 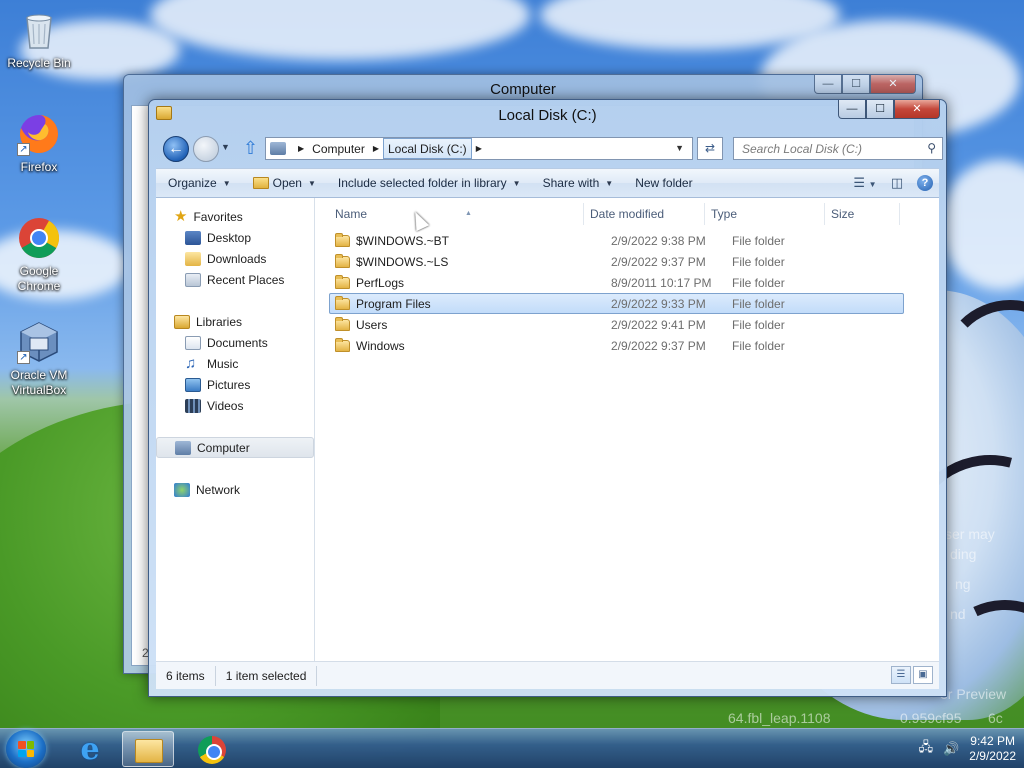 What do you see at coordinates (658, 240) in the screenshot?
I see `file-date: 2/9/2022 9:38 PM` at bounding box center [658, 240].